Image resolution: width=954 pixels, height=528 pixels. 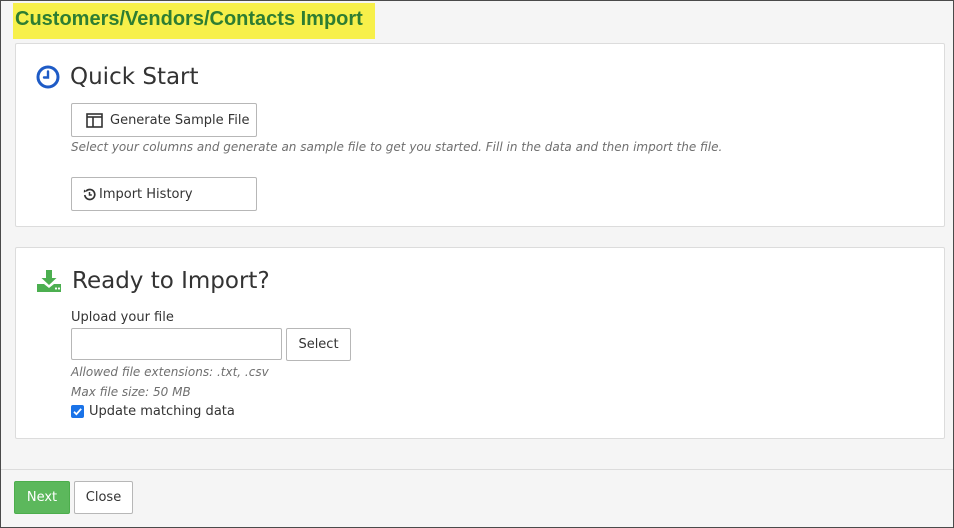 I want to click on update-matching-label: Update matching data, so click(x=162, y=411).